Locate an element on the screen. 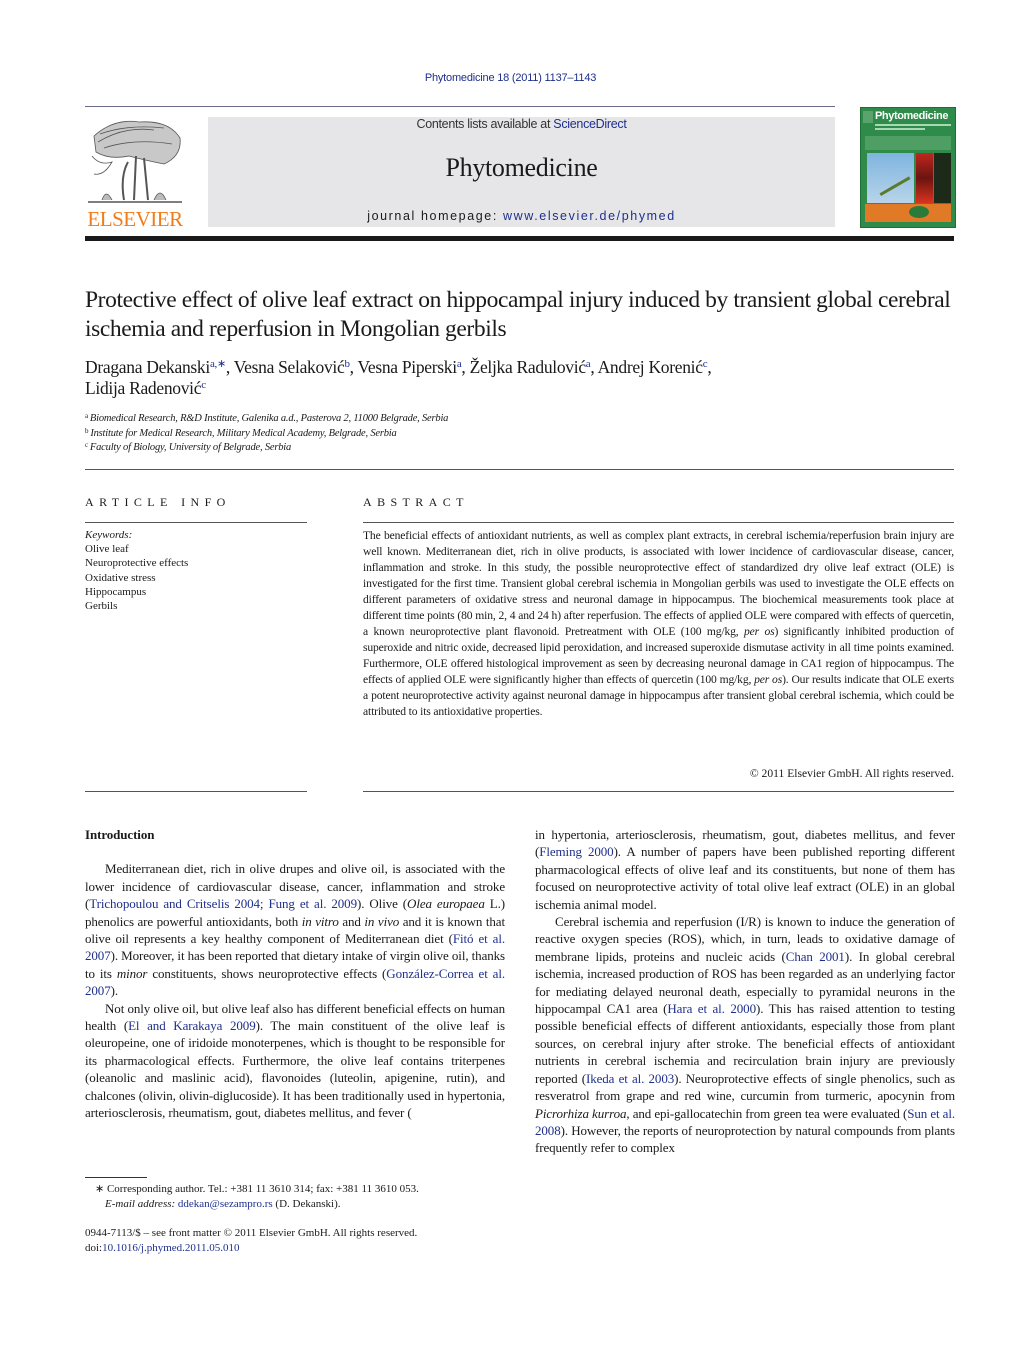  keyword: Hippocampus is located at coordinates (196, 592).